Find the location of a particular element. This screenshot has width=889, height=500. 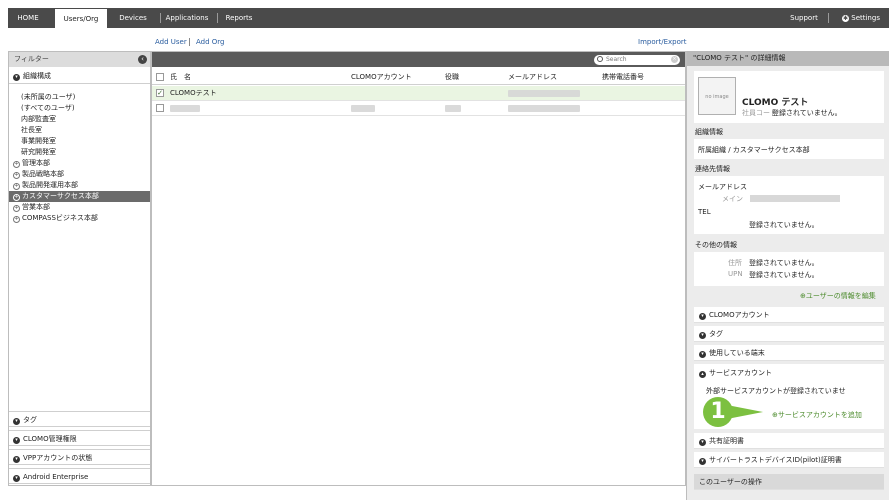

tab-devices: Devices is located at coordinates (133, 18).